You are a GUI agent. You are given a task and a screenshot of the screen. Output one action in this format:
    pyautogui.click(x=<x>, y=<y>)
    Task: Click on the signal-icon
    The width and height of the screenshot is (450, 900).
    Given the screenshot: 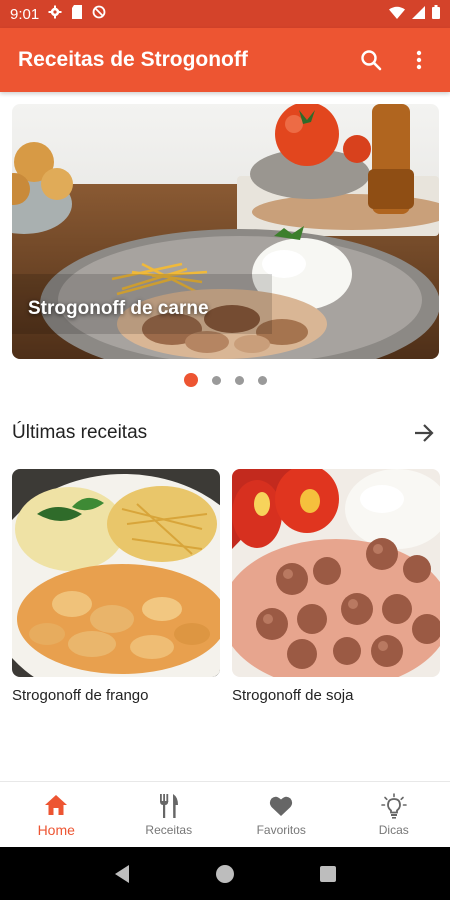 What is the action you would take?
    pyautogui.click(x=418, y=14)
    